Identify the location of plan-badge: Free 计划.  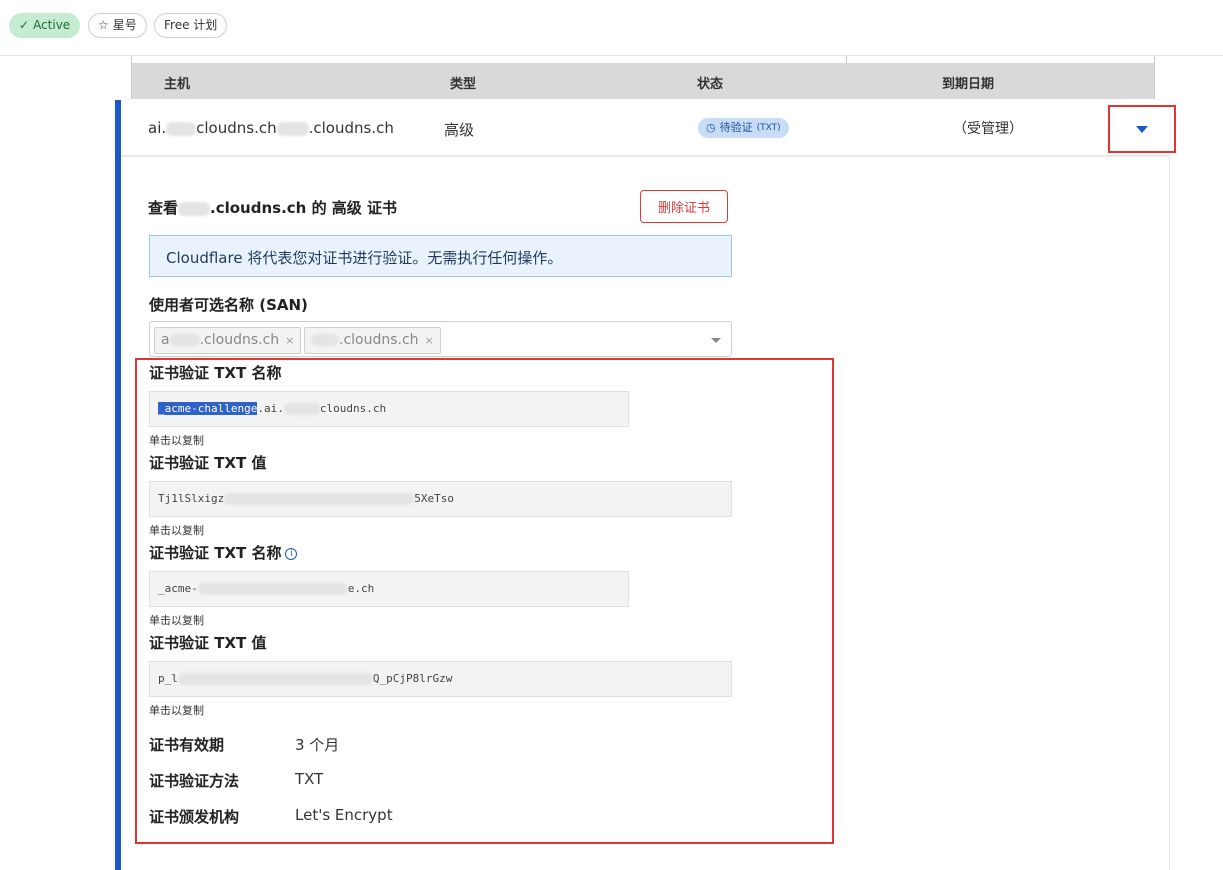
(191, 25).